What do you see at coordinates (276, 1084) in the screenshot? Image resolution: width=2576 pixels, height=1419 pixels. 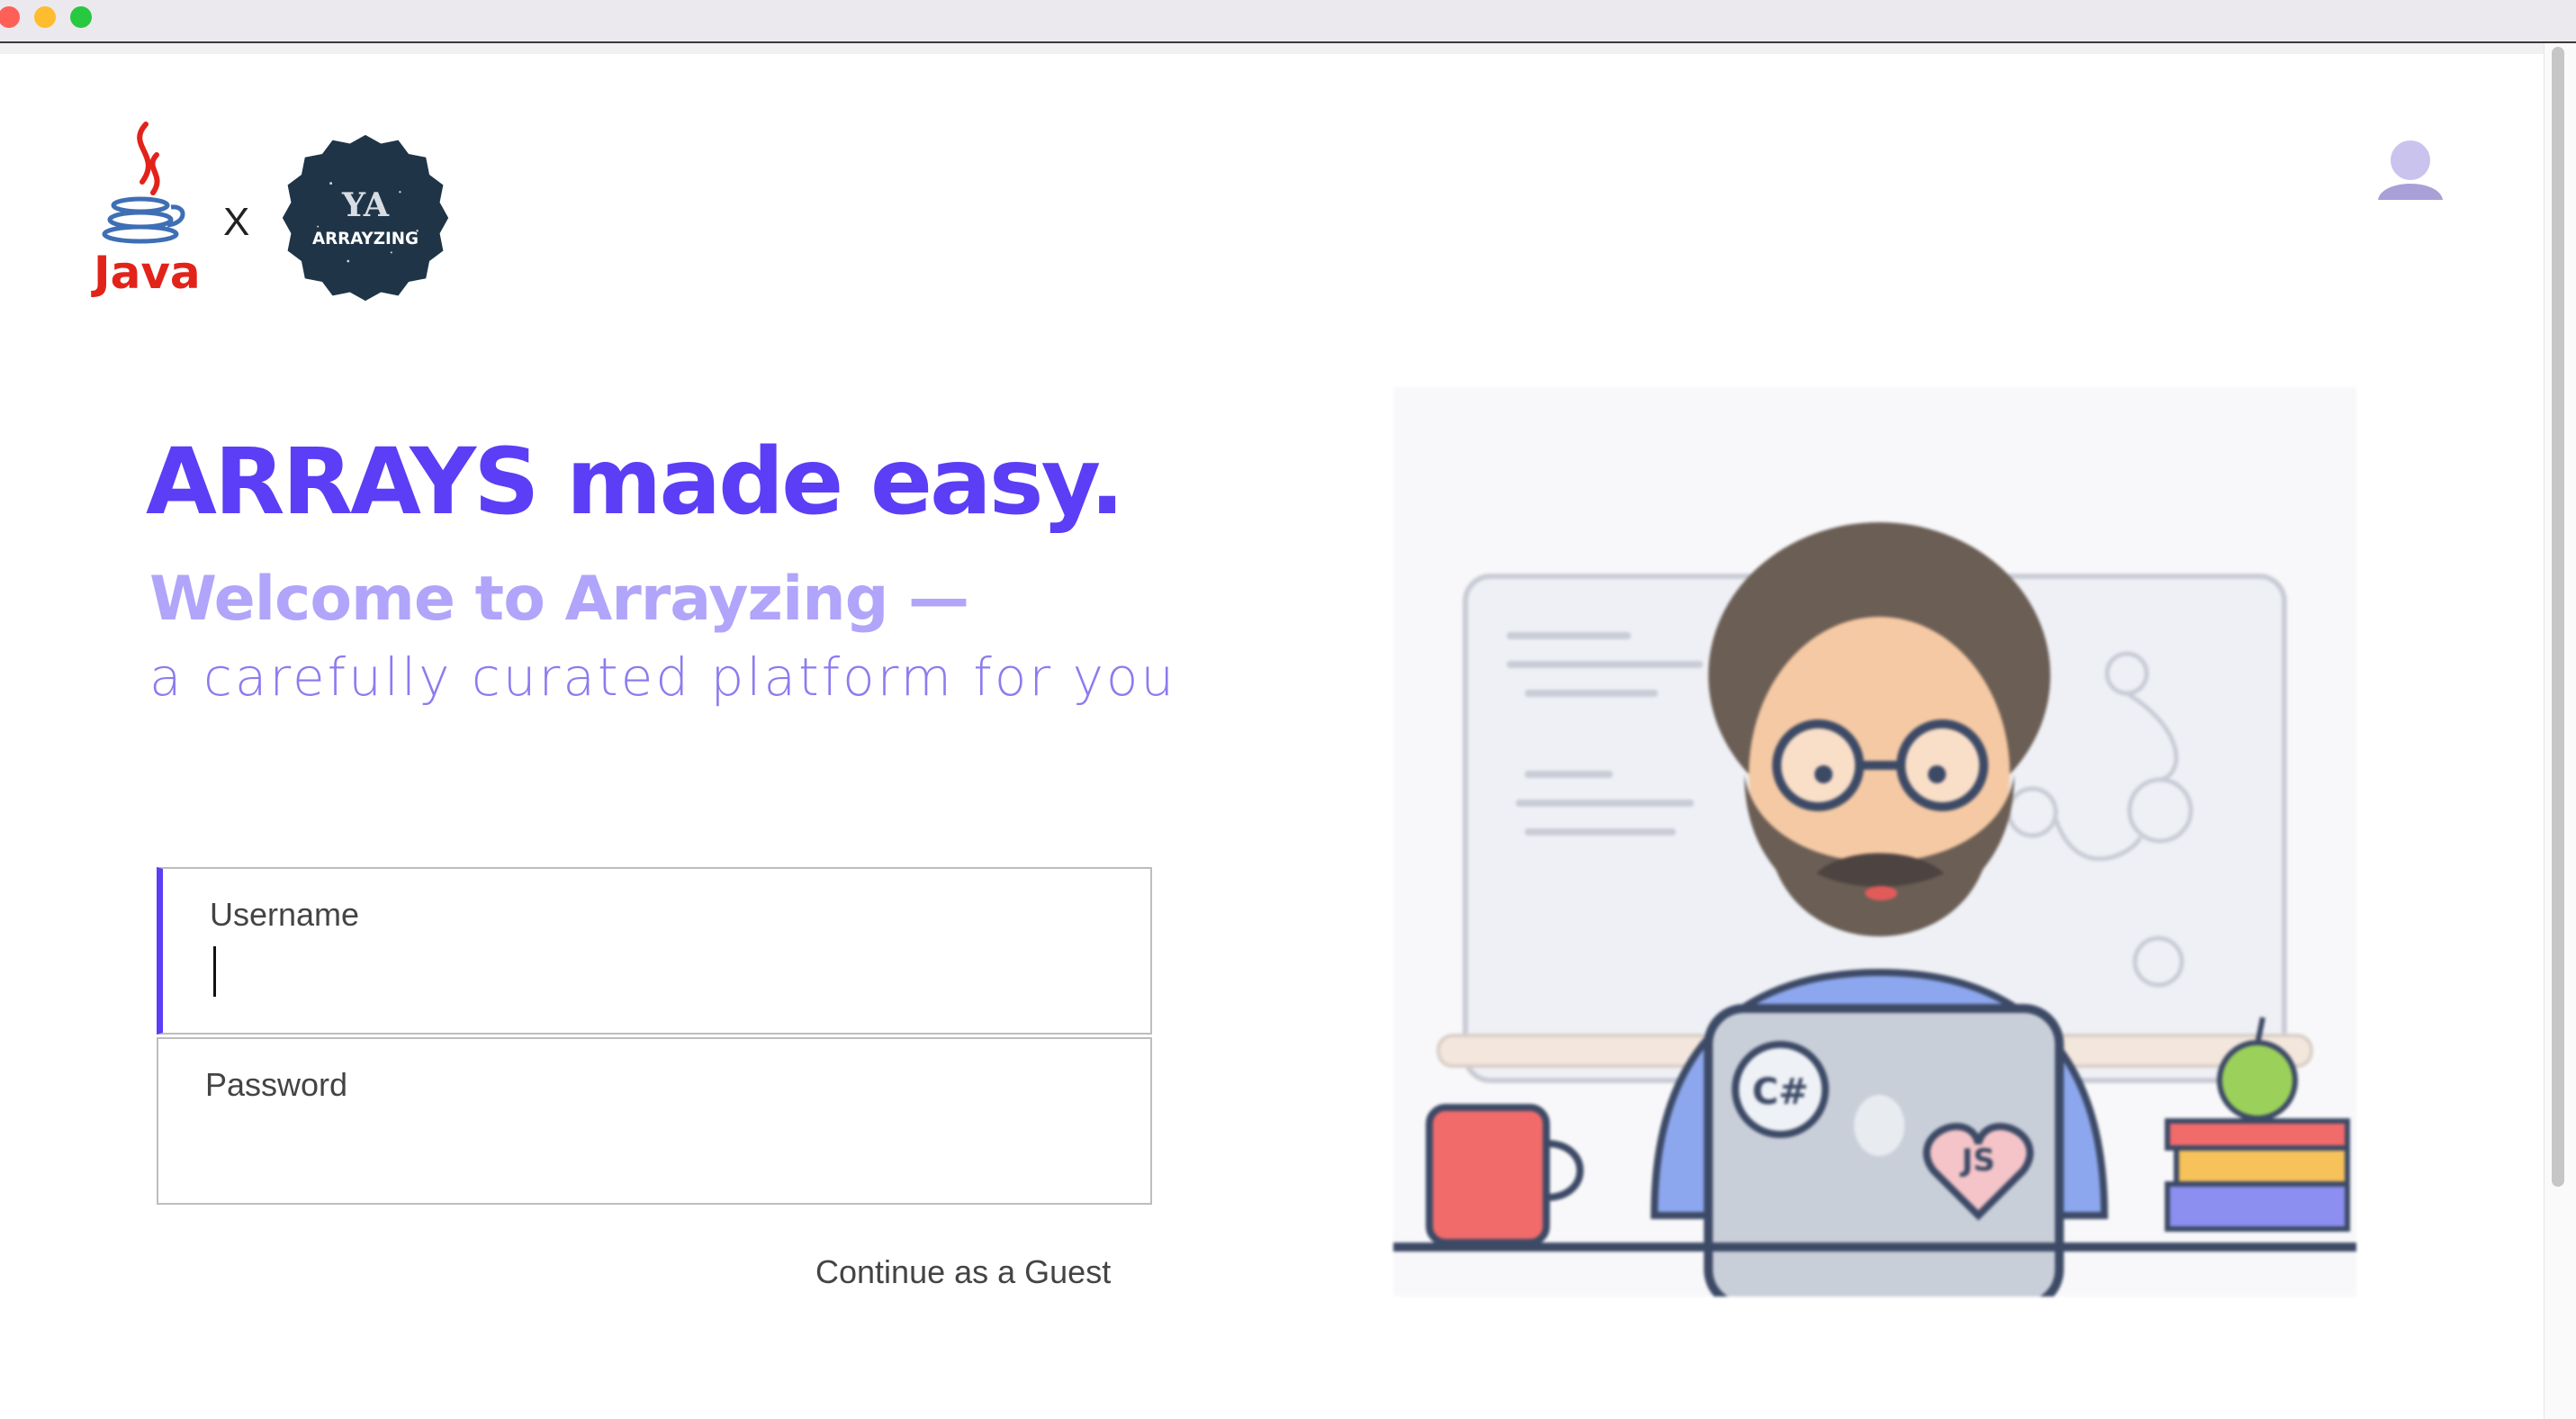 I see `password-label: Password` at bounding box center [276, 1084].